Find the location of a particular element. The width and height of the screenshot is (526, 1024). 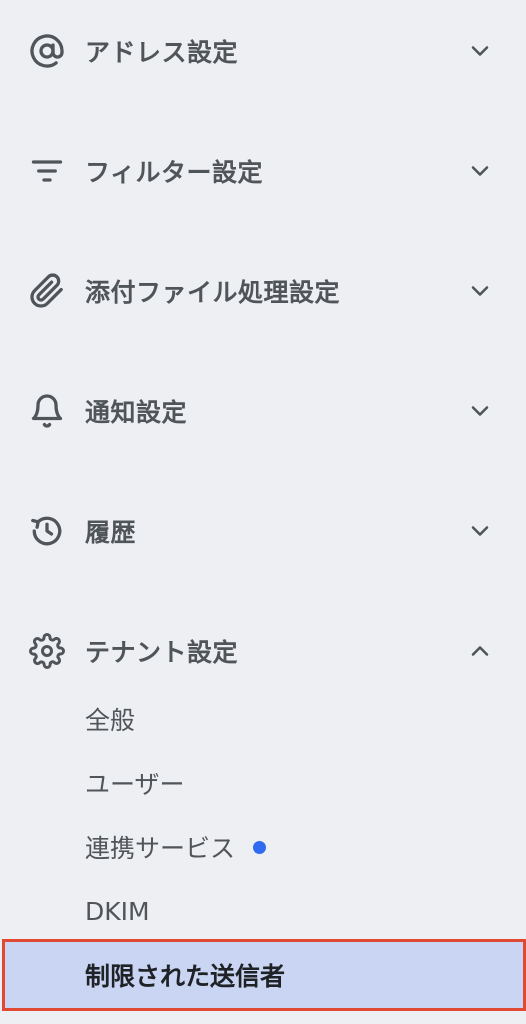

sidebar-item-label: 制限された送信者 is located at coordinates (185, 976).